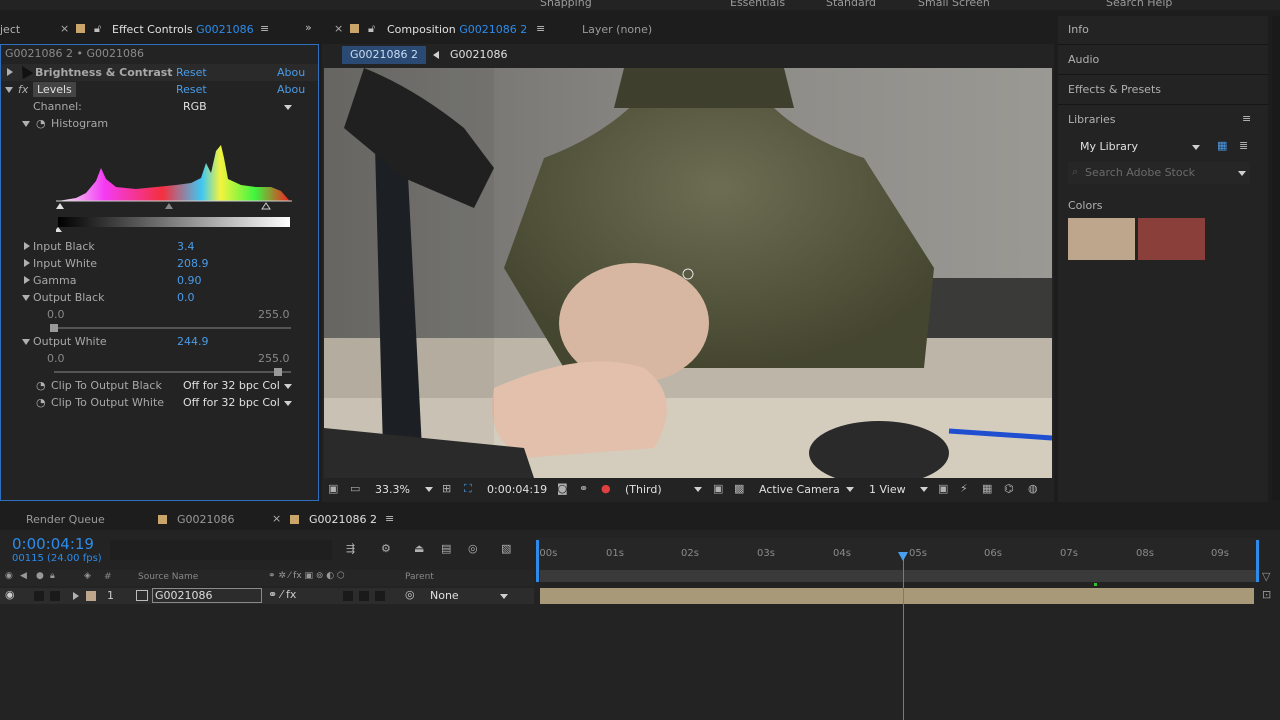 This screenshot has width=1280, height=720. What do you see at coordinates (606, 488) in the screenshot?
I see `channel-icon: ●` at bounding box center [606, 488].